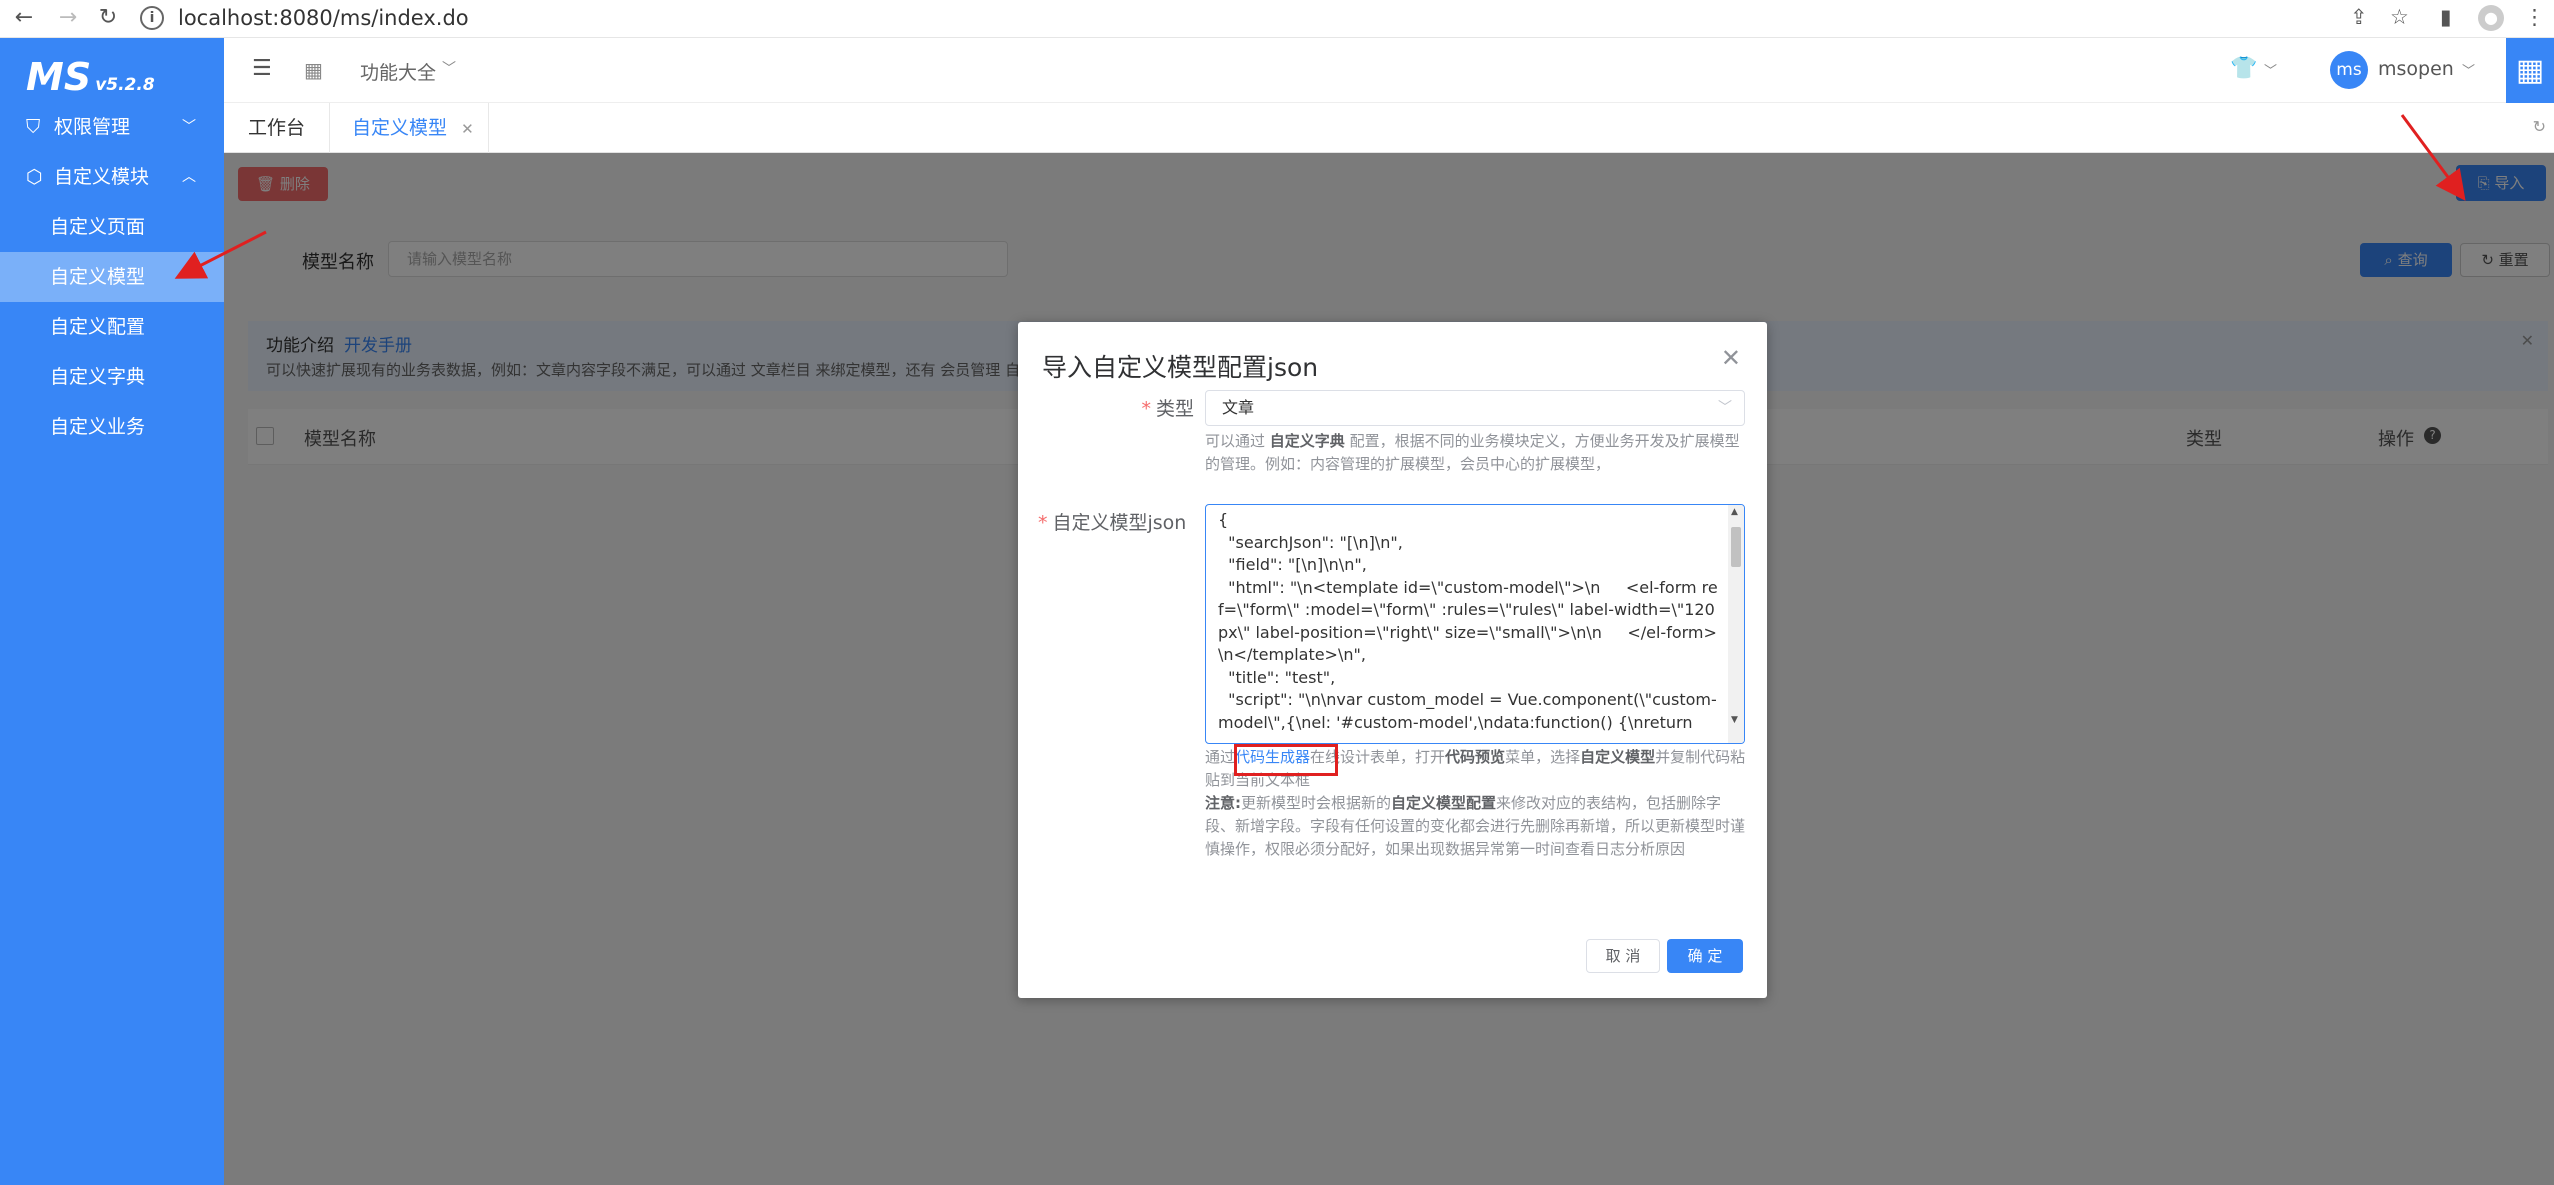 This screenshot has height=1185, width=2554. I want to click on annotation-arrows, so click(1320, 196).